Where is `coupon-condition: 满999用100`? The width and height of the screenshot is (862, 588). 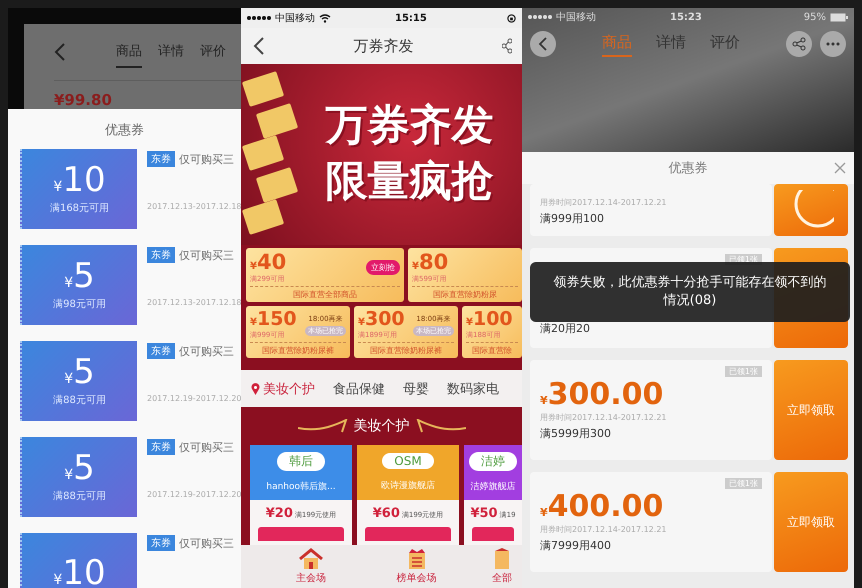
coupon-condition: 满999用100 is located at coordinates (572, 218).